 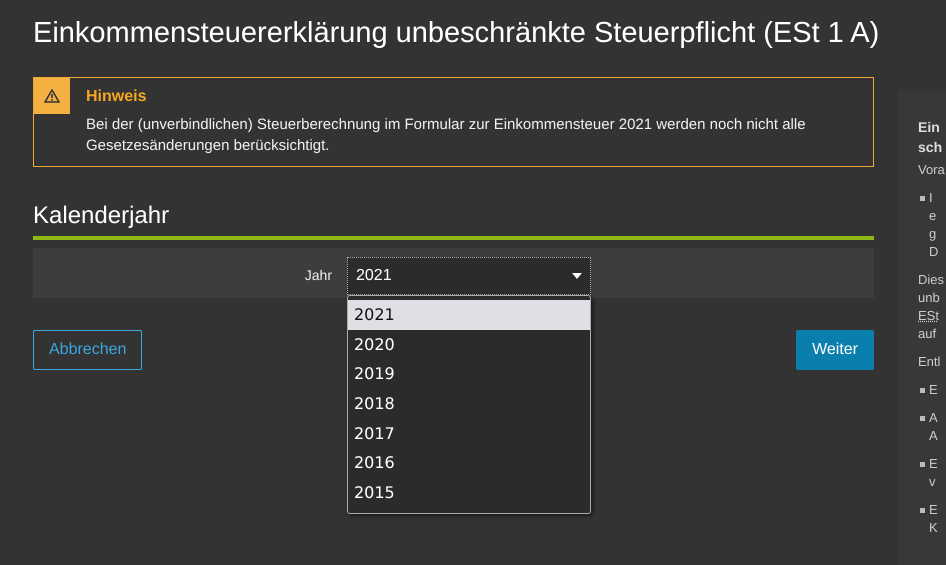 What do you see at coordinates (469, 404) in the screenshot?
I see `dropdown-option: 2018` at bounding box center [469, 404].